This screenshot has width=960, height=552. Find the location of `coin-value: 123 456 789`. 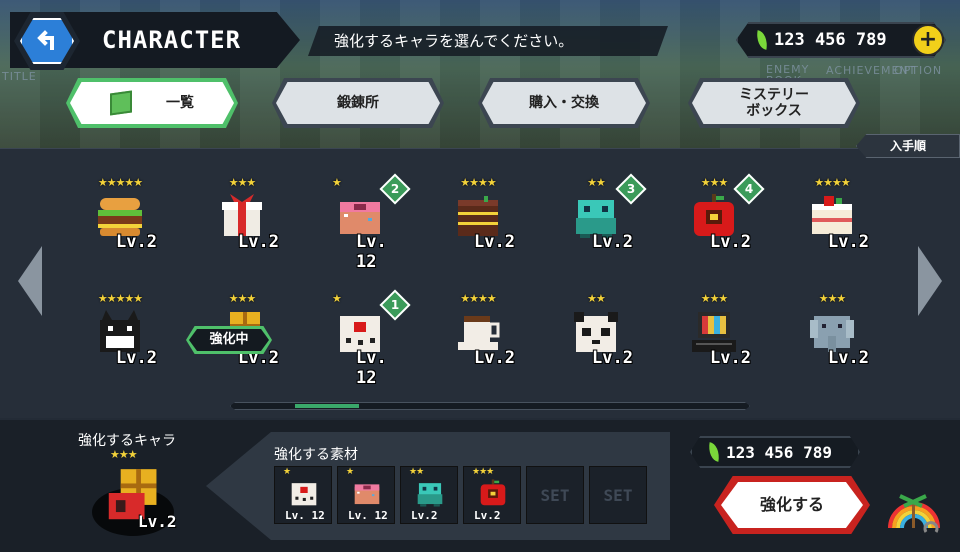

coin-value: 123 456 789 is located at coordinates (830, 40).